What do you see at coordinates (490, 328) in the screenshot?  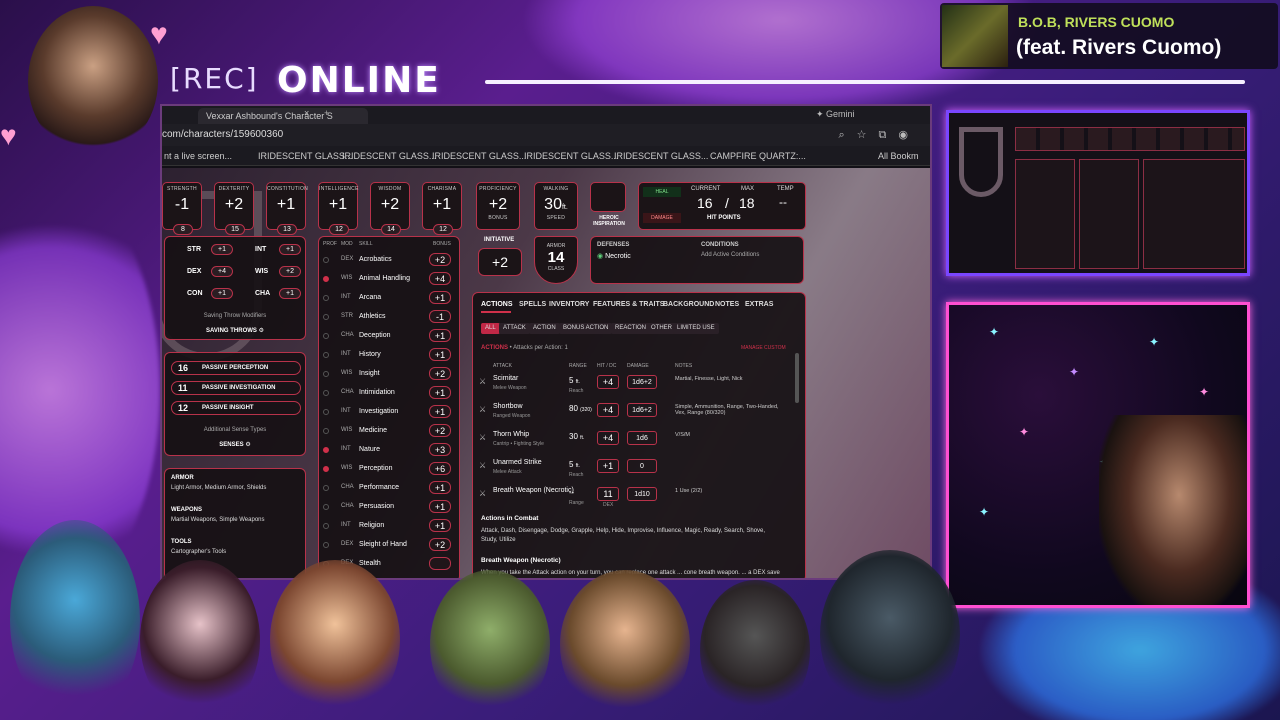 I see `filter-all: ALL` at bounding box center [490, 328].